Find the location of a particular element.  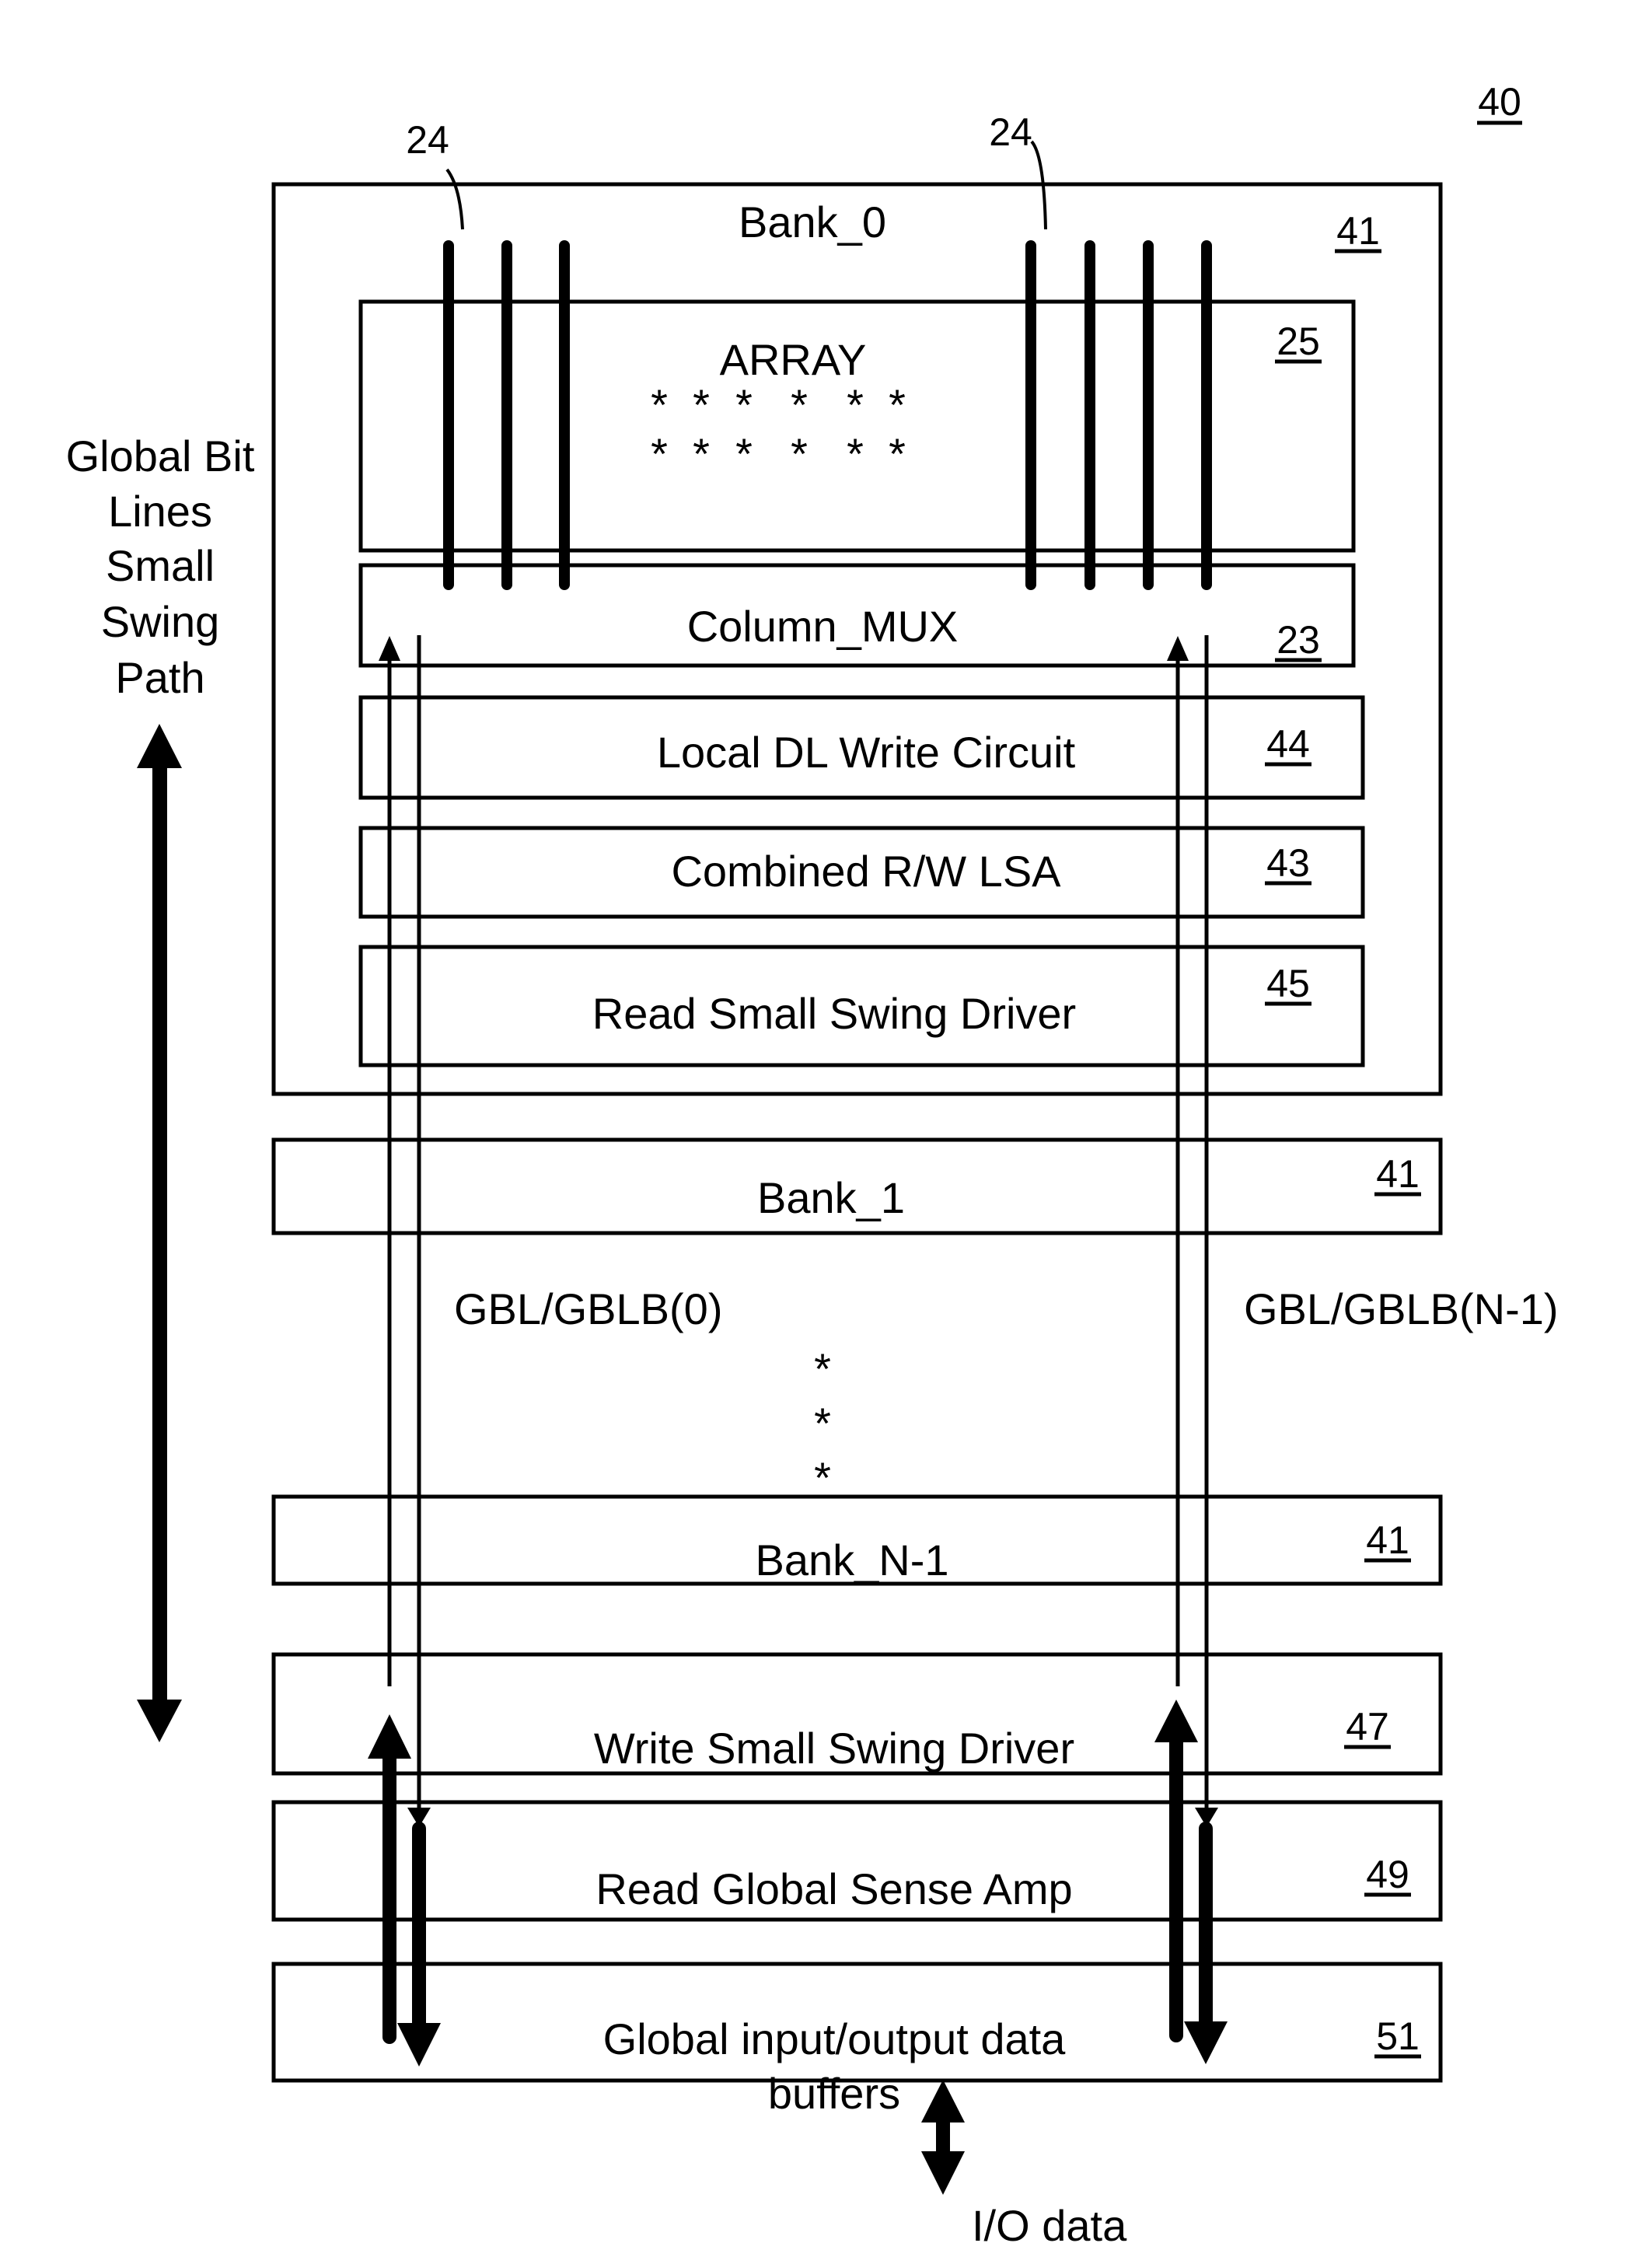

bank-1-ref: 41 is located at coordinates (1398, 1174).